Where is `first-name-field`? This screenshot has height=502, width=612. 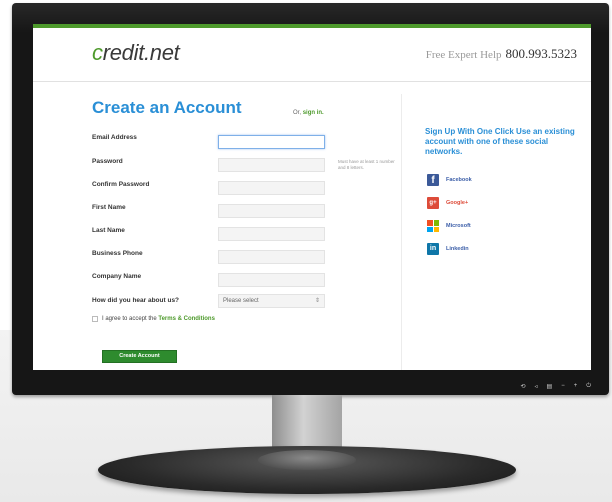 first-name-field is located at coordinates (271, 211).